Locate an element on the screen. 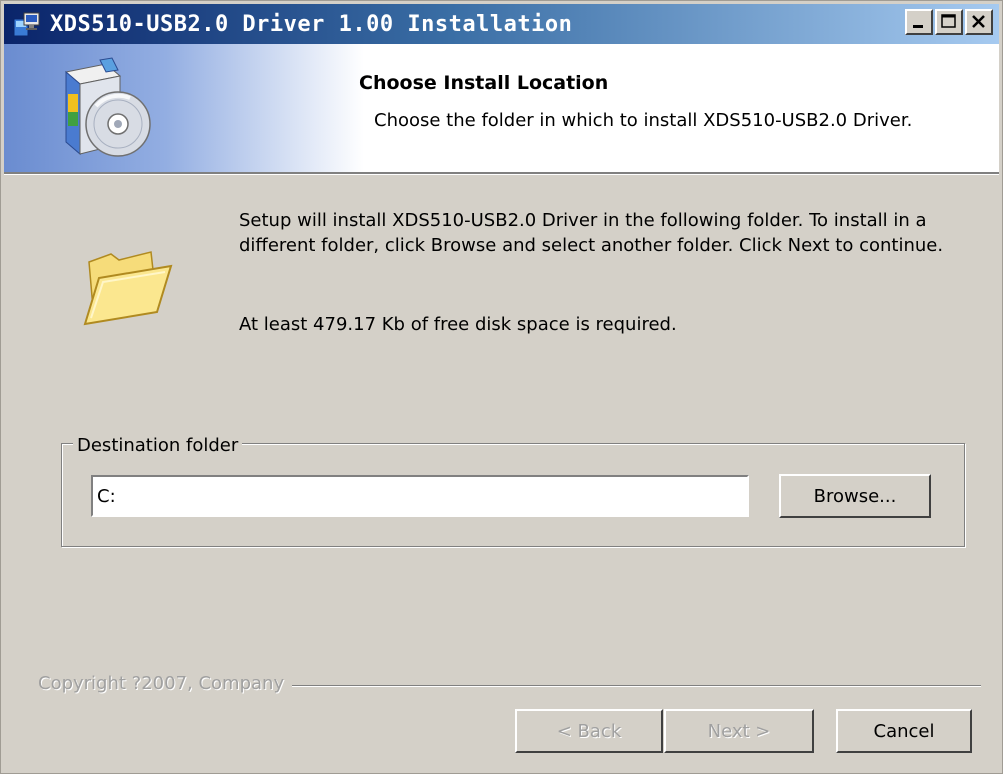 The image size is (1003, 774). title-bar: XDS510-USB2.0 Driver 1.00 Installation is located at coordinates (501, 24).